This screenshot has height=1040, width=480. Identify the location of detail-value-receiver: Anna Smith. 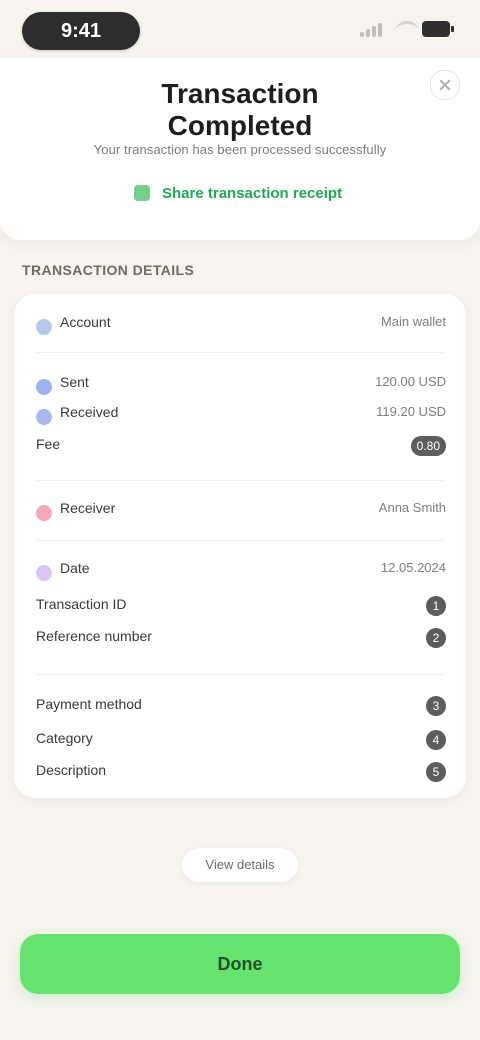
(412, 507).